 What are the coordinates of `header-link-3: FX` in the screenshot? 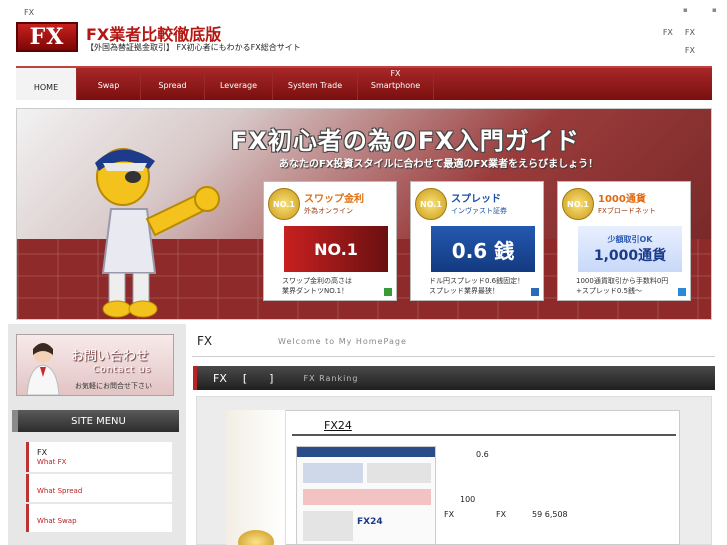 It's located at (690, 50).